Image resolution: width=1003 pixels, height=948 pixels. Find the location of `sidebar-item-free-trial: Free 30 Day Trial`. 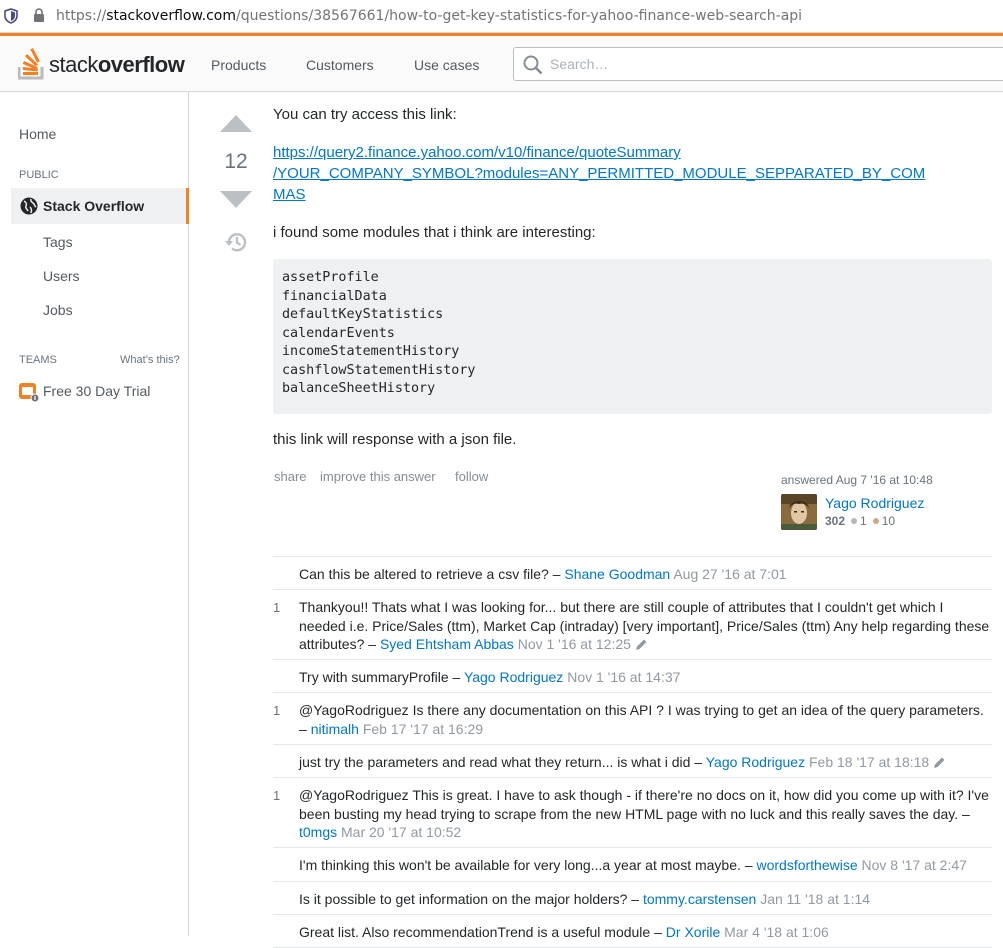

sidebar-item-free-trial: Free 30 Day Trial is located at coordinates (96, 391).